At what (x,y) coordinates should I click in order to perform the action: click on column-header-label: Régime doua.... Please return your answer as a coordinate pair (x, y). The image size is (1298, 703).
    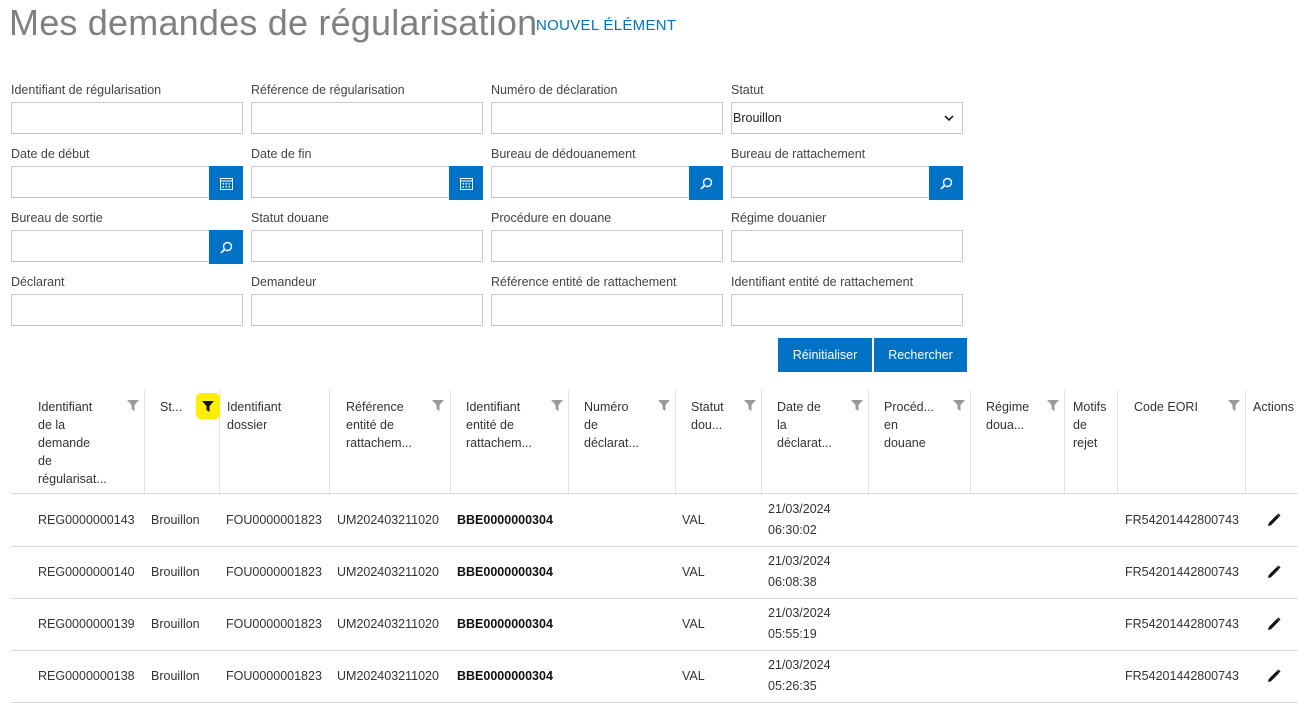
    Looking at the image, I should click on (1013, 416).